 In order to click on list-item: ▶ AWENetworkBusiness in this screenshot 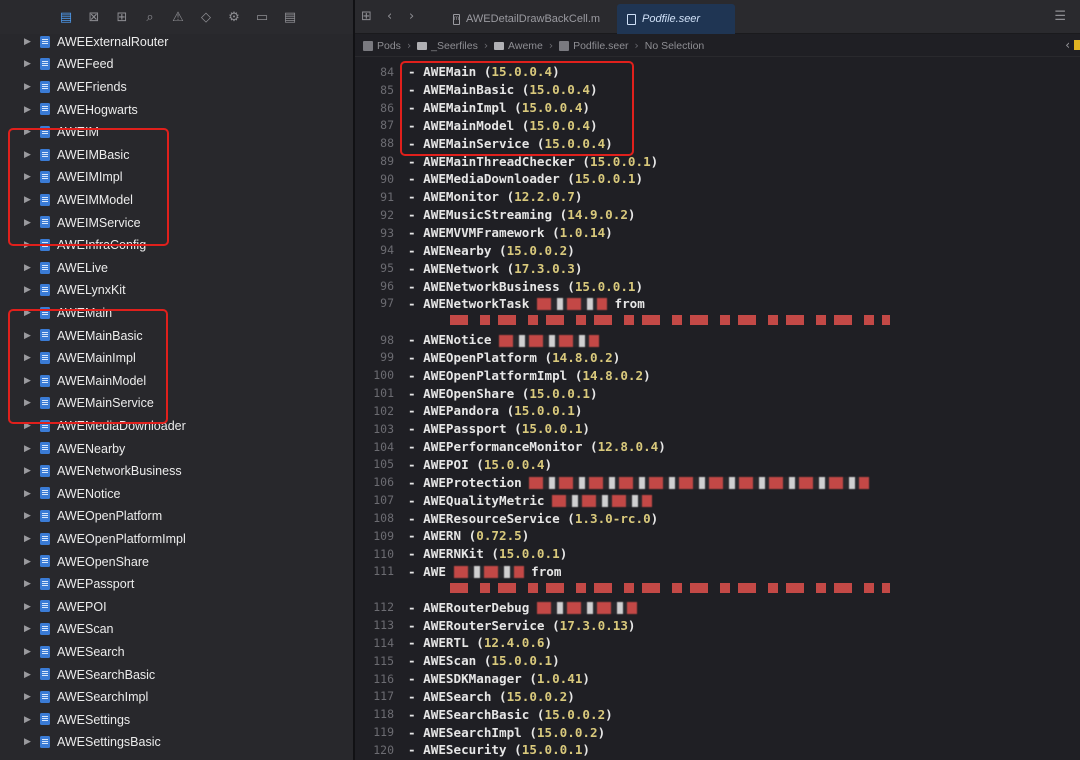, I will do `click(176, 471)`.